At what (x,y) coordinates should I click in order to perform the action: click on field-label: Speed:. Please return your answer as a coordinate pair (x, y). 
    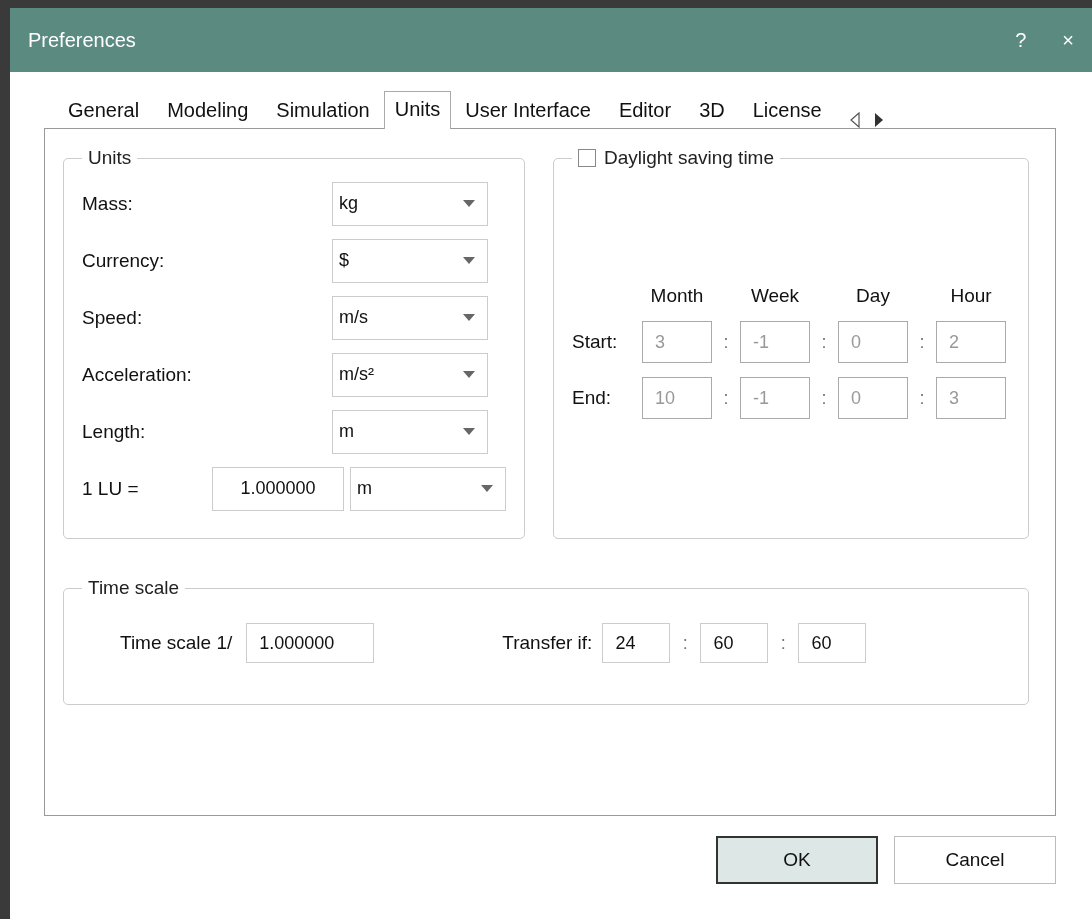
    Looking at the image, I should click on (113, 317).